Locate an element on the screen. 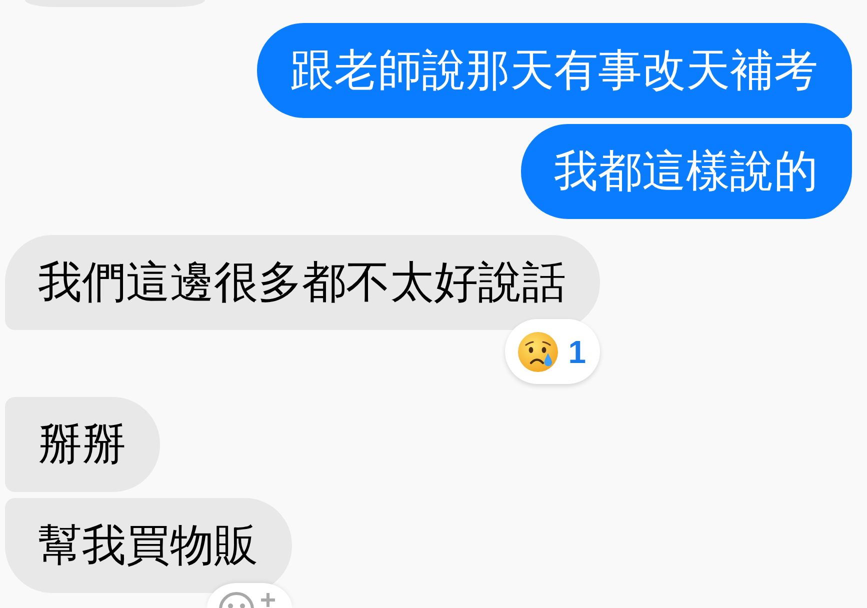  message-bubble: 我們這邊很多都不太好說話 is located at coordinates (302, 282).